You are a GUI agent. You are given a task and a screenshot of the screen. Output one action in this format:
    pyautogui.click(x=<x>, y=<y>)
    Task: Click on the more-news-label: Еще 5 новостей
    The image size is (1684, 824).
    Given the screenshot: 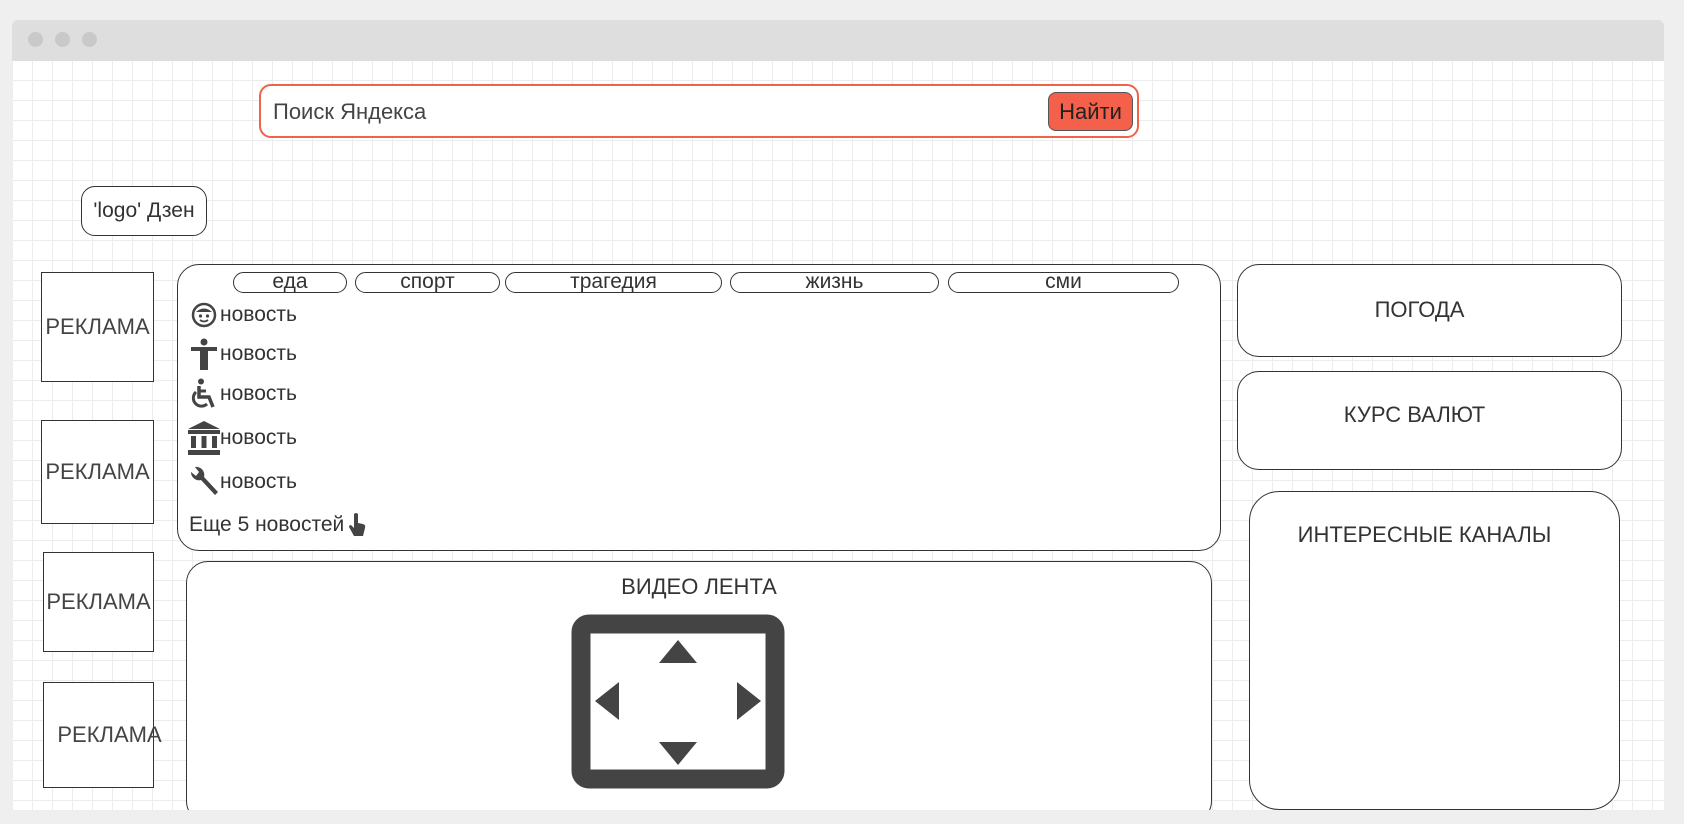 What is the action you would take?
    pyautogui.click(x=267, y=524)
    